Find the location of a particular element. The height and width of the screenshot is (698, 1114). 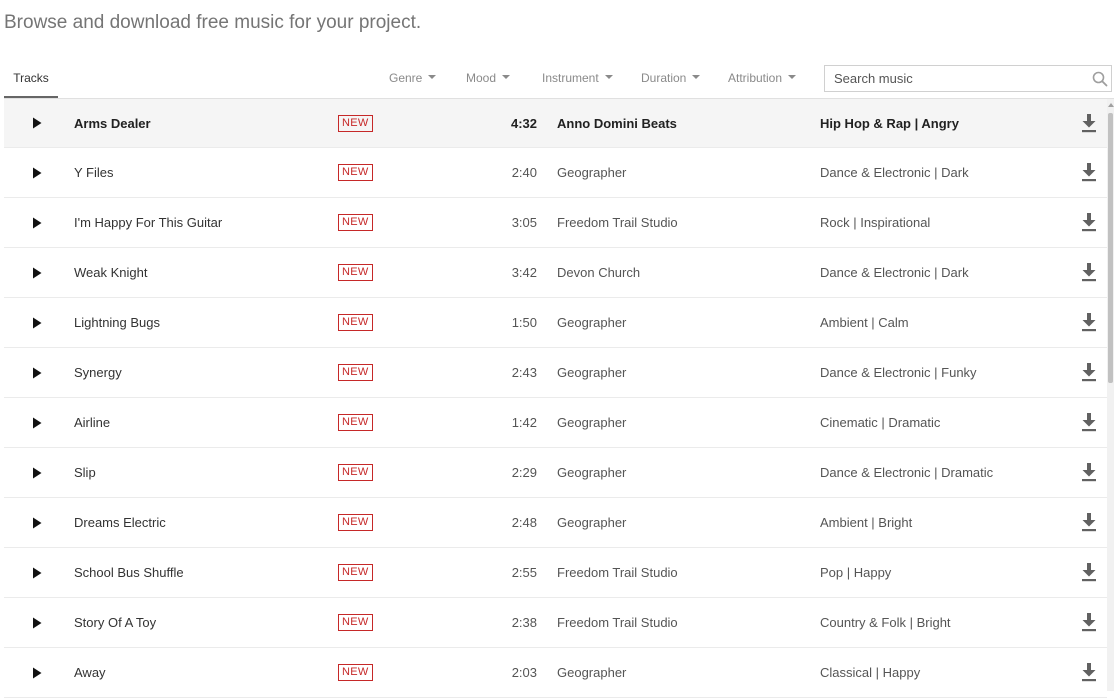

mood-filter: Mood is located at coordinates (488, 78).